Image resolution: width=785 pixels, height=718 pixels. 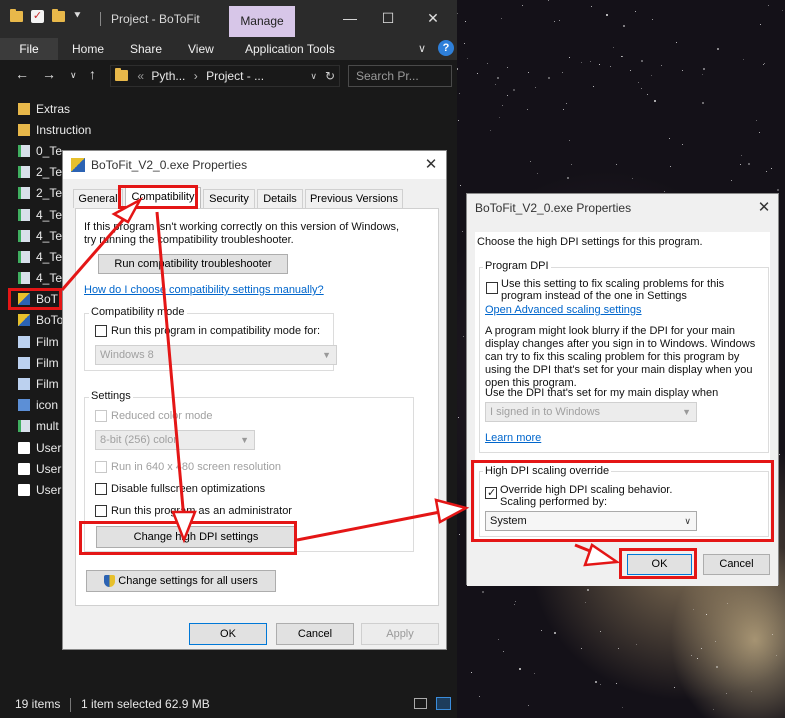 I want to click on select-value: System, so click(x=508, y=521).